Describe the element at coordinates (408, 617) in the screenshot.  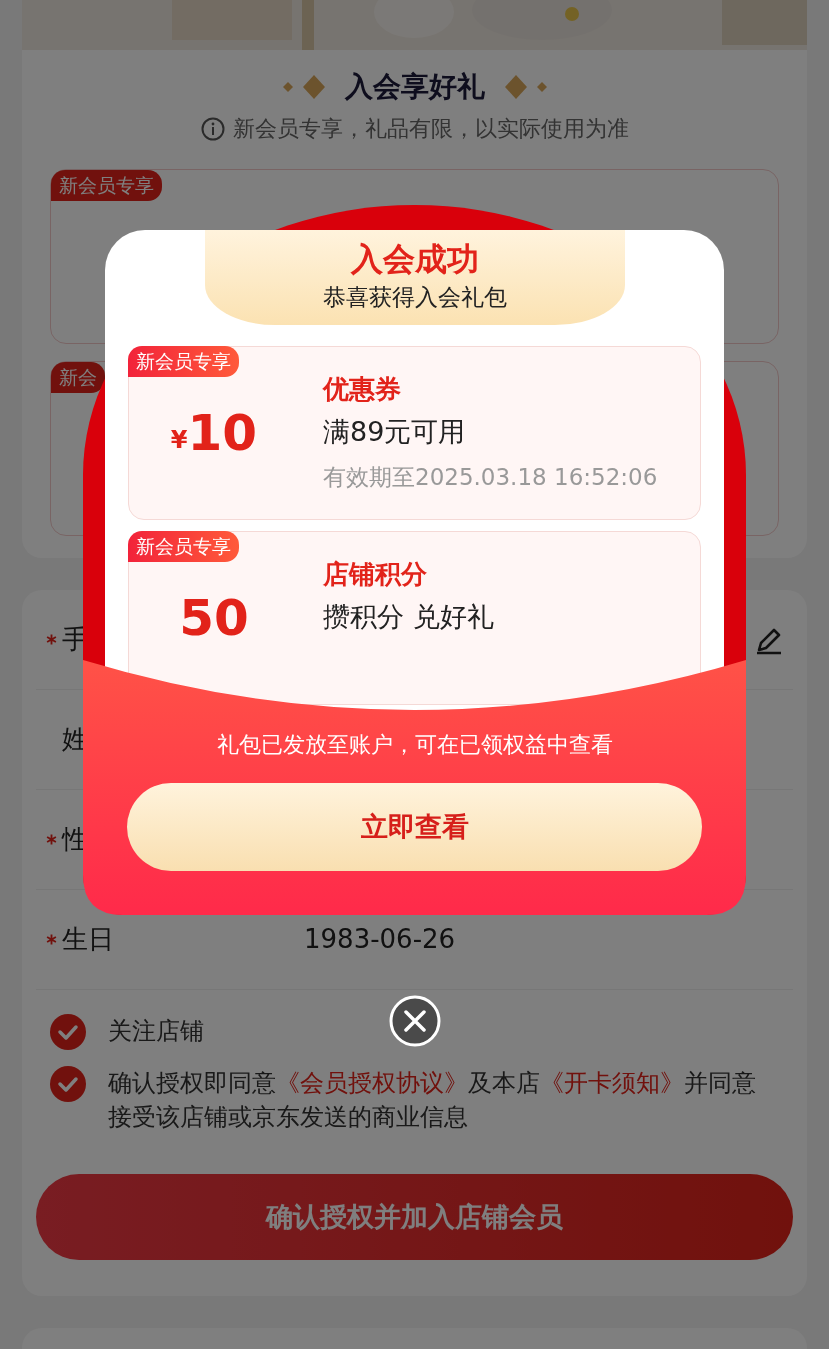
I see `gift-condition: 攒积分 兑好礼` at that location.